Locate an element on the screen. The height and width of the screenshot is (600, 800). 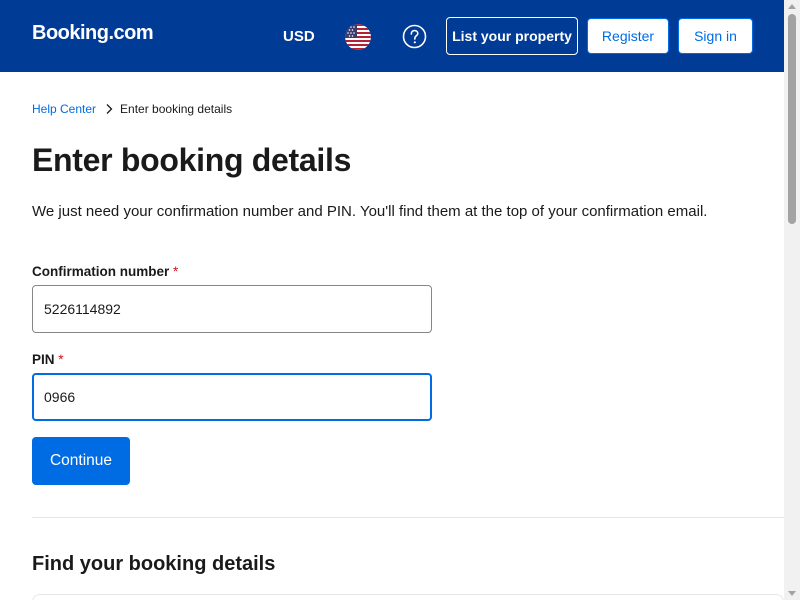
currency-selector: USD is located at coordinates (299, 36).